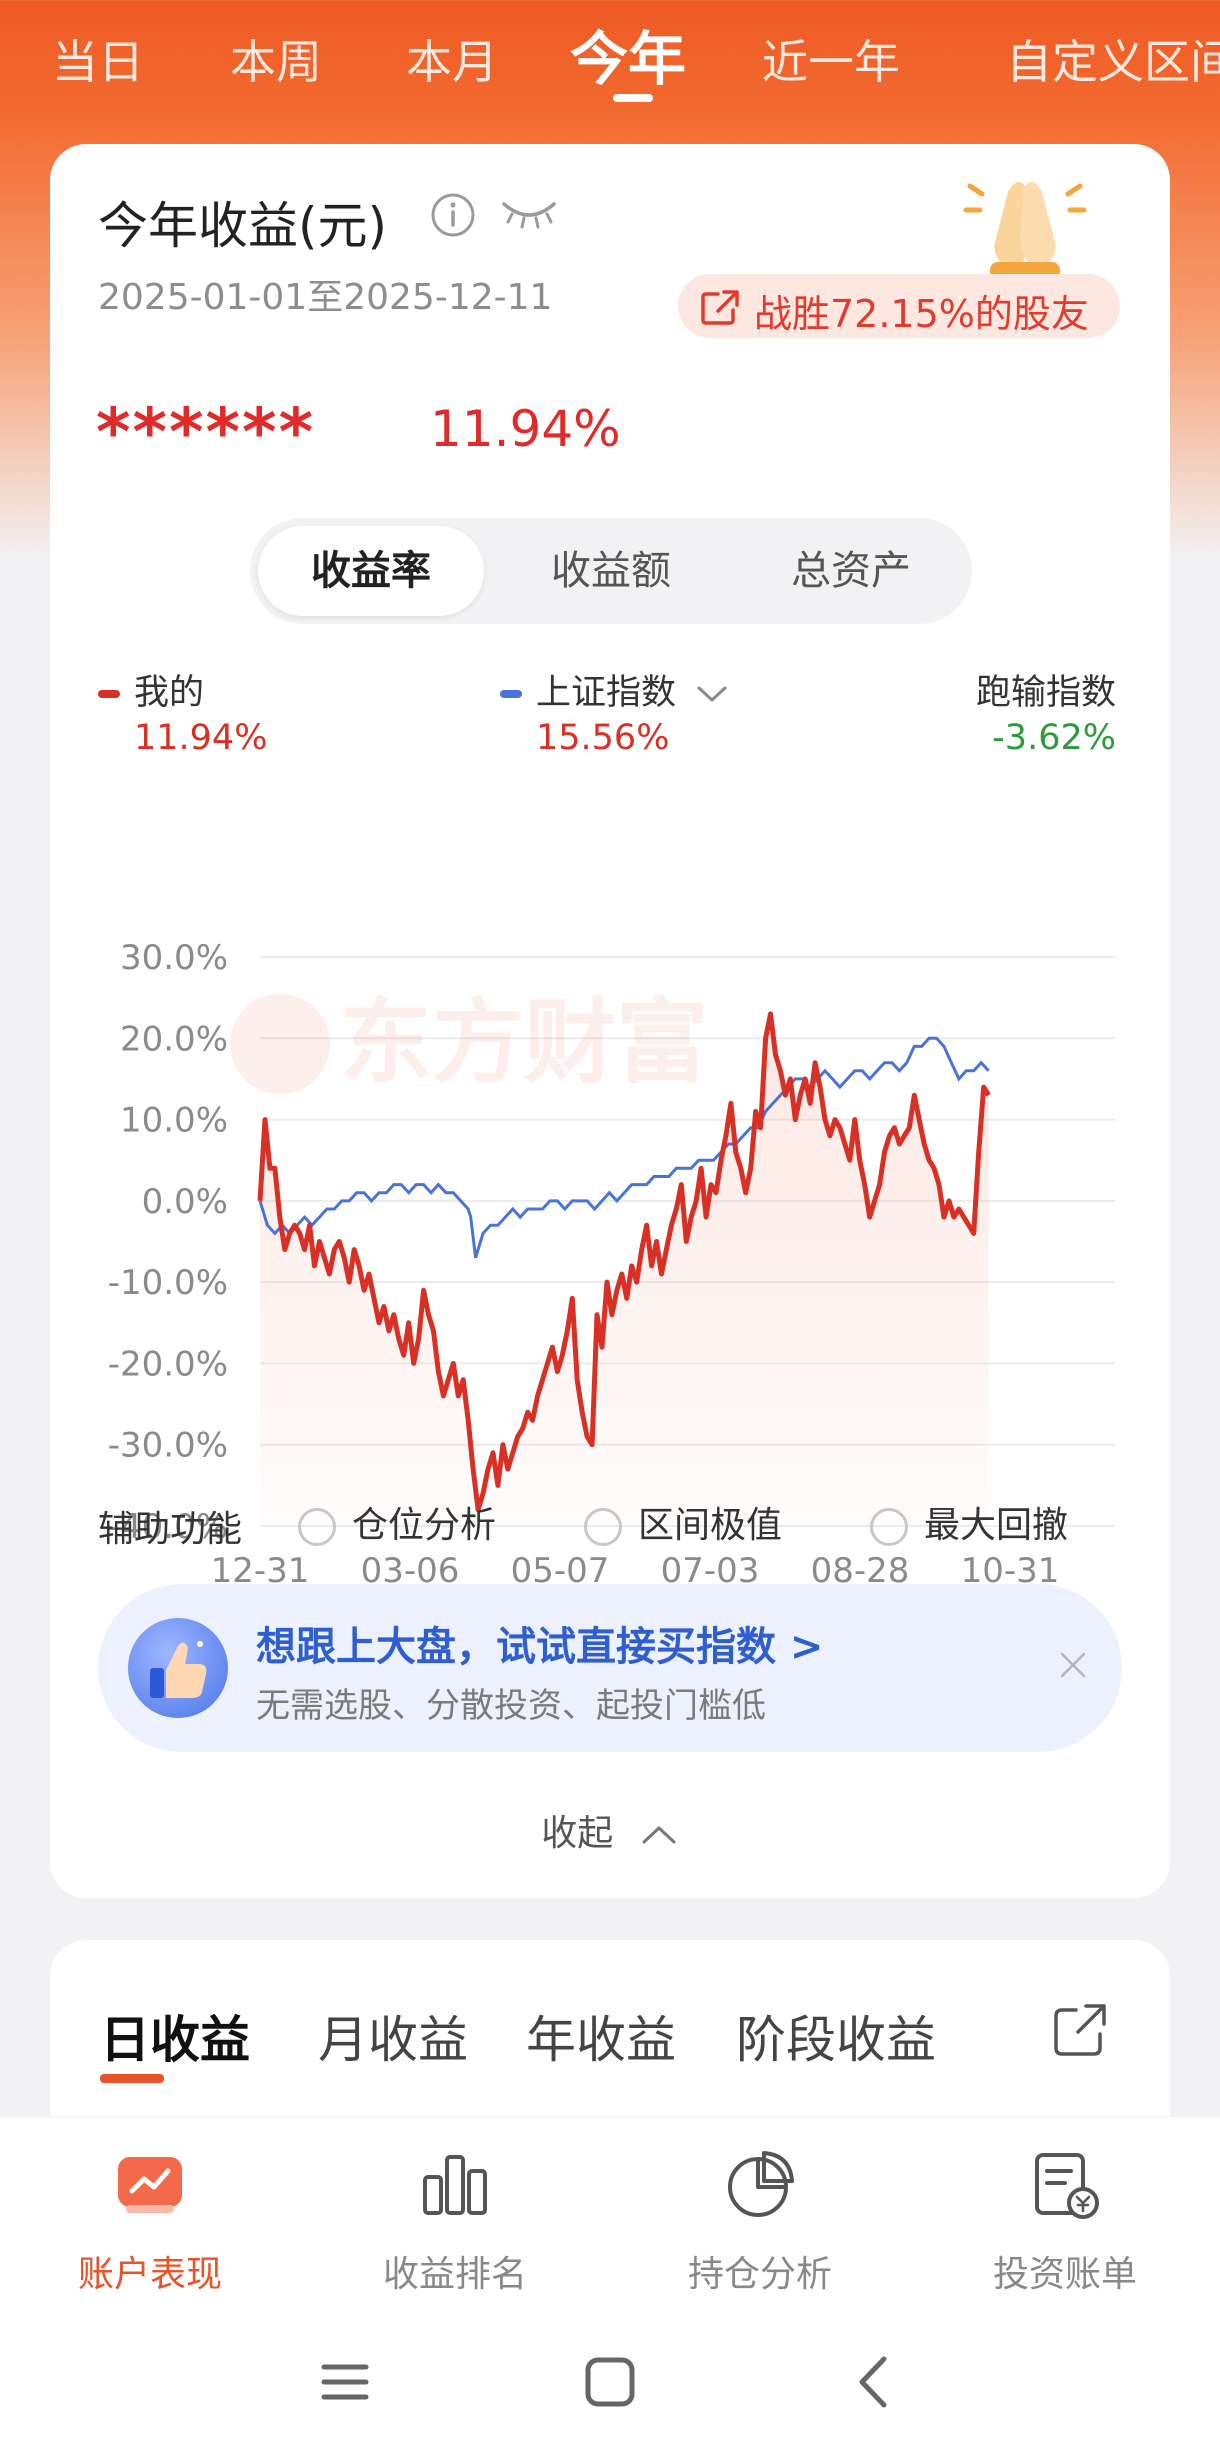  I want to click on segment-return-amount: 收益额, so click(611, 571).